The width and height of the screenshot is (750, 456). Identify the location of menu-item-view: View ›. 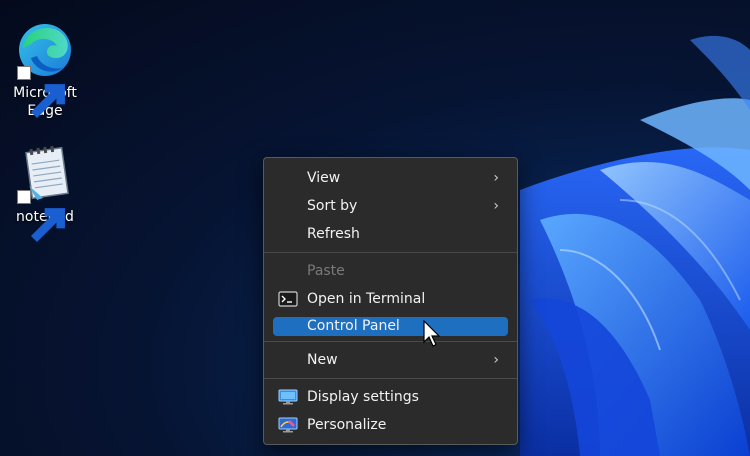
(390, 178).